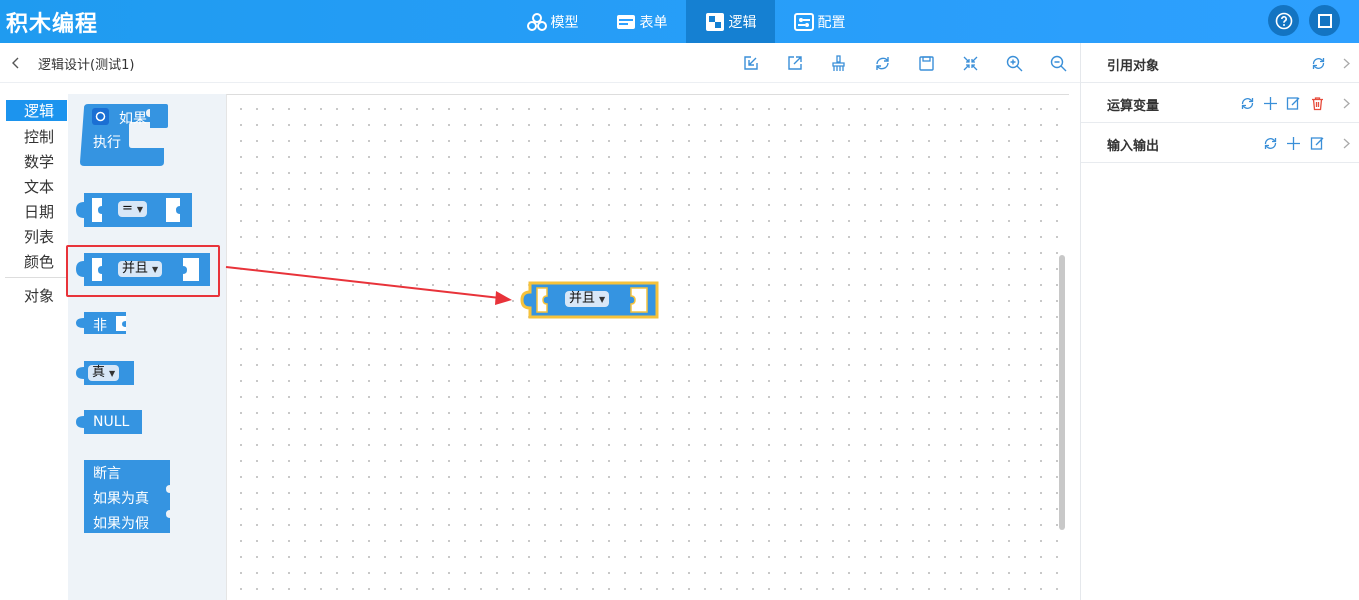 This screenshot has height=600, width=1359. I want to click on boolean-dropdown: 真 ▼, so click(104, 373).